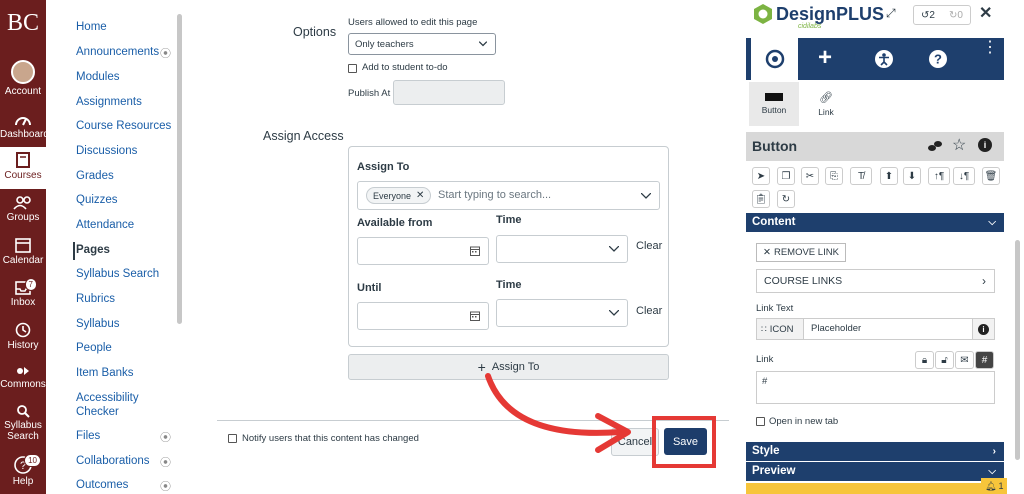 The height and width of the screenshot is (494, 1024). What do you see at coordinates (959, 145) in the screenshot?
I see `favorite-star-icon: ☆` at bounding box center [959, 145].